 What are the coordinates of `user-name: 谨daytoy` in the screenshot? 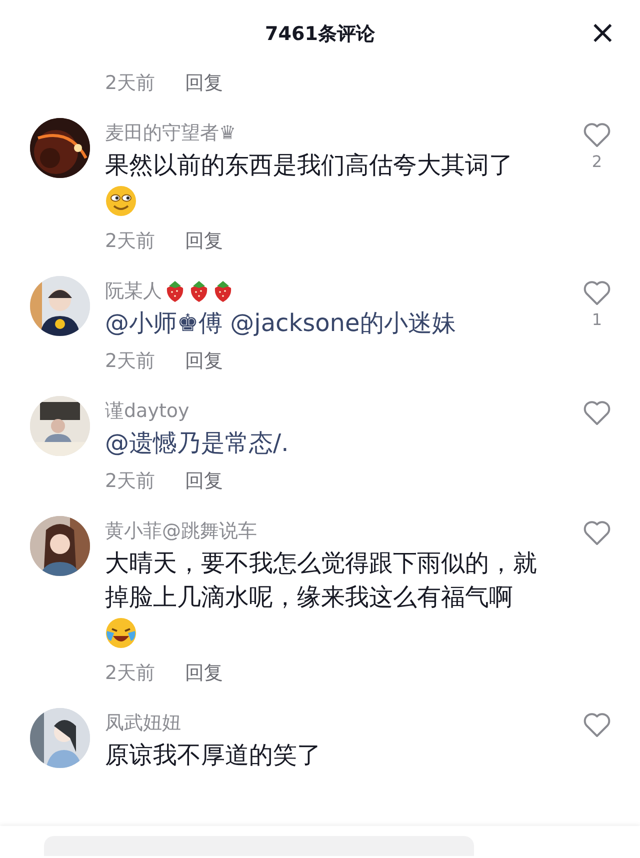 It's located at (147, 411).